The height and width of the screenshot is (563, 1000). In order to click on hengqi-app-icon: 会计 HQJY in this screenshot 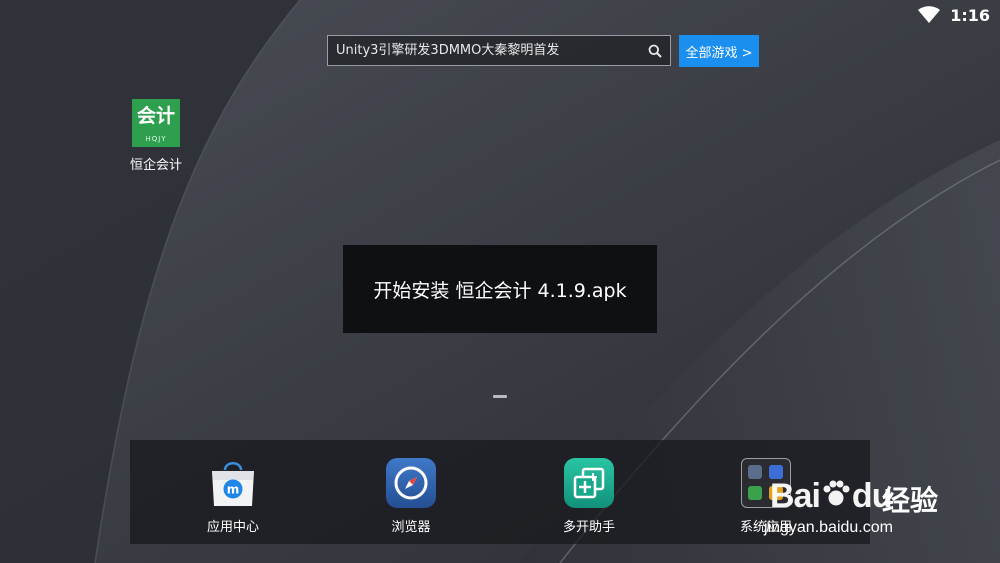, I will do `click(156, 123)`.